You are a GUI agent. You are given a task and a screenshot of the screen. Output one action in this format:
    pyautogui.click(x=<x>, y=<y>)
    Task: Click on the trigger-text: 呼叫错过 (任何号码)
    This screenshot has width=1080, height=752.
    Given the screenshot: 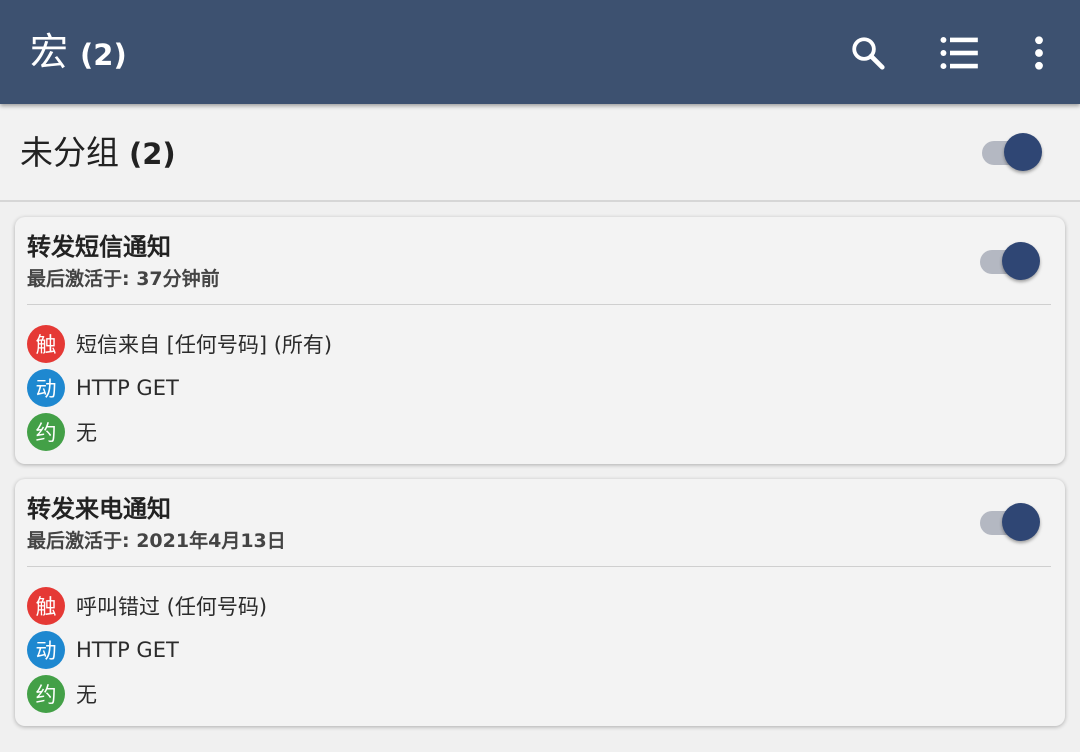 What is the action you would take?
    pyautogui.click(x=172, y=607)
    